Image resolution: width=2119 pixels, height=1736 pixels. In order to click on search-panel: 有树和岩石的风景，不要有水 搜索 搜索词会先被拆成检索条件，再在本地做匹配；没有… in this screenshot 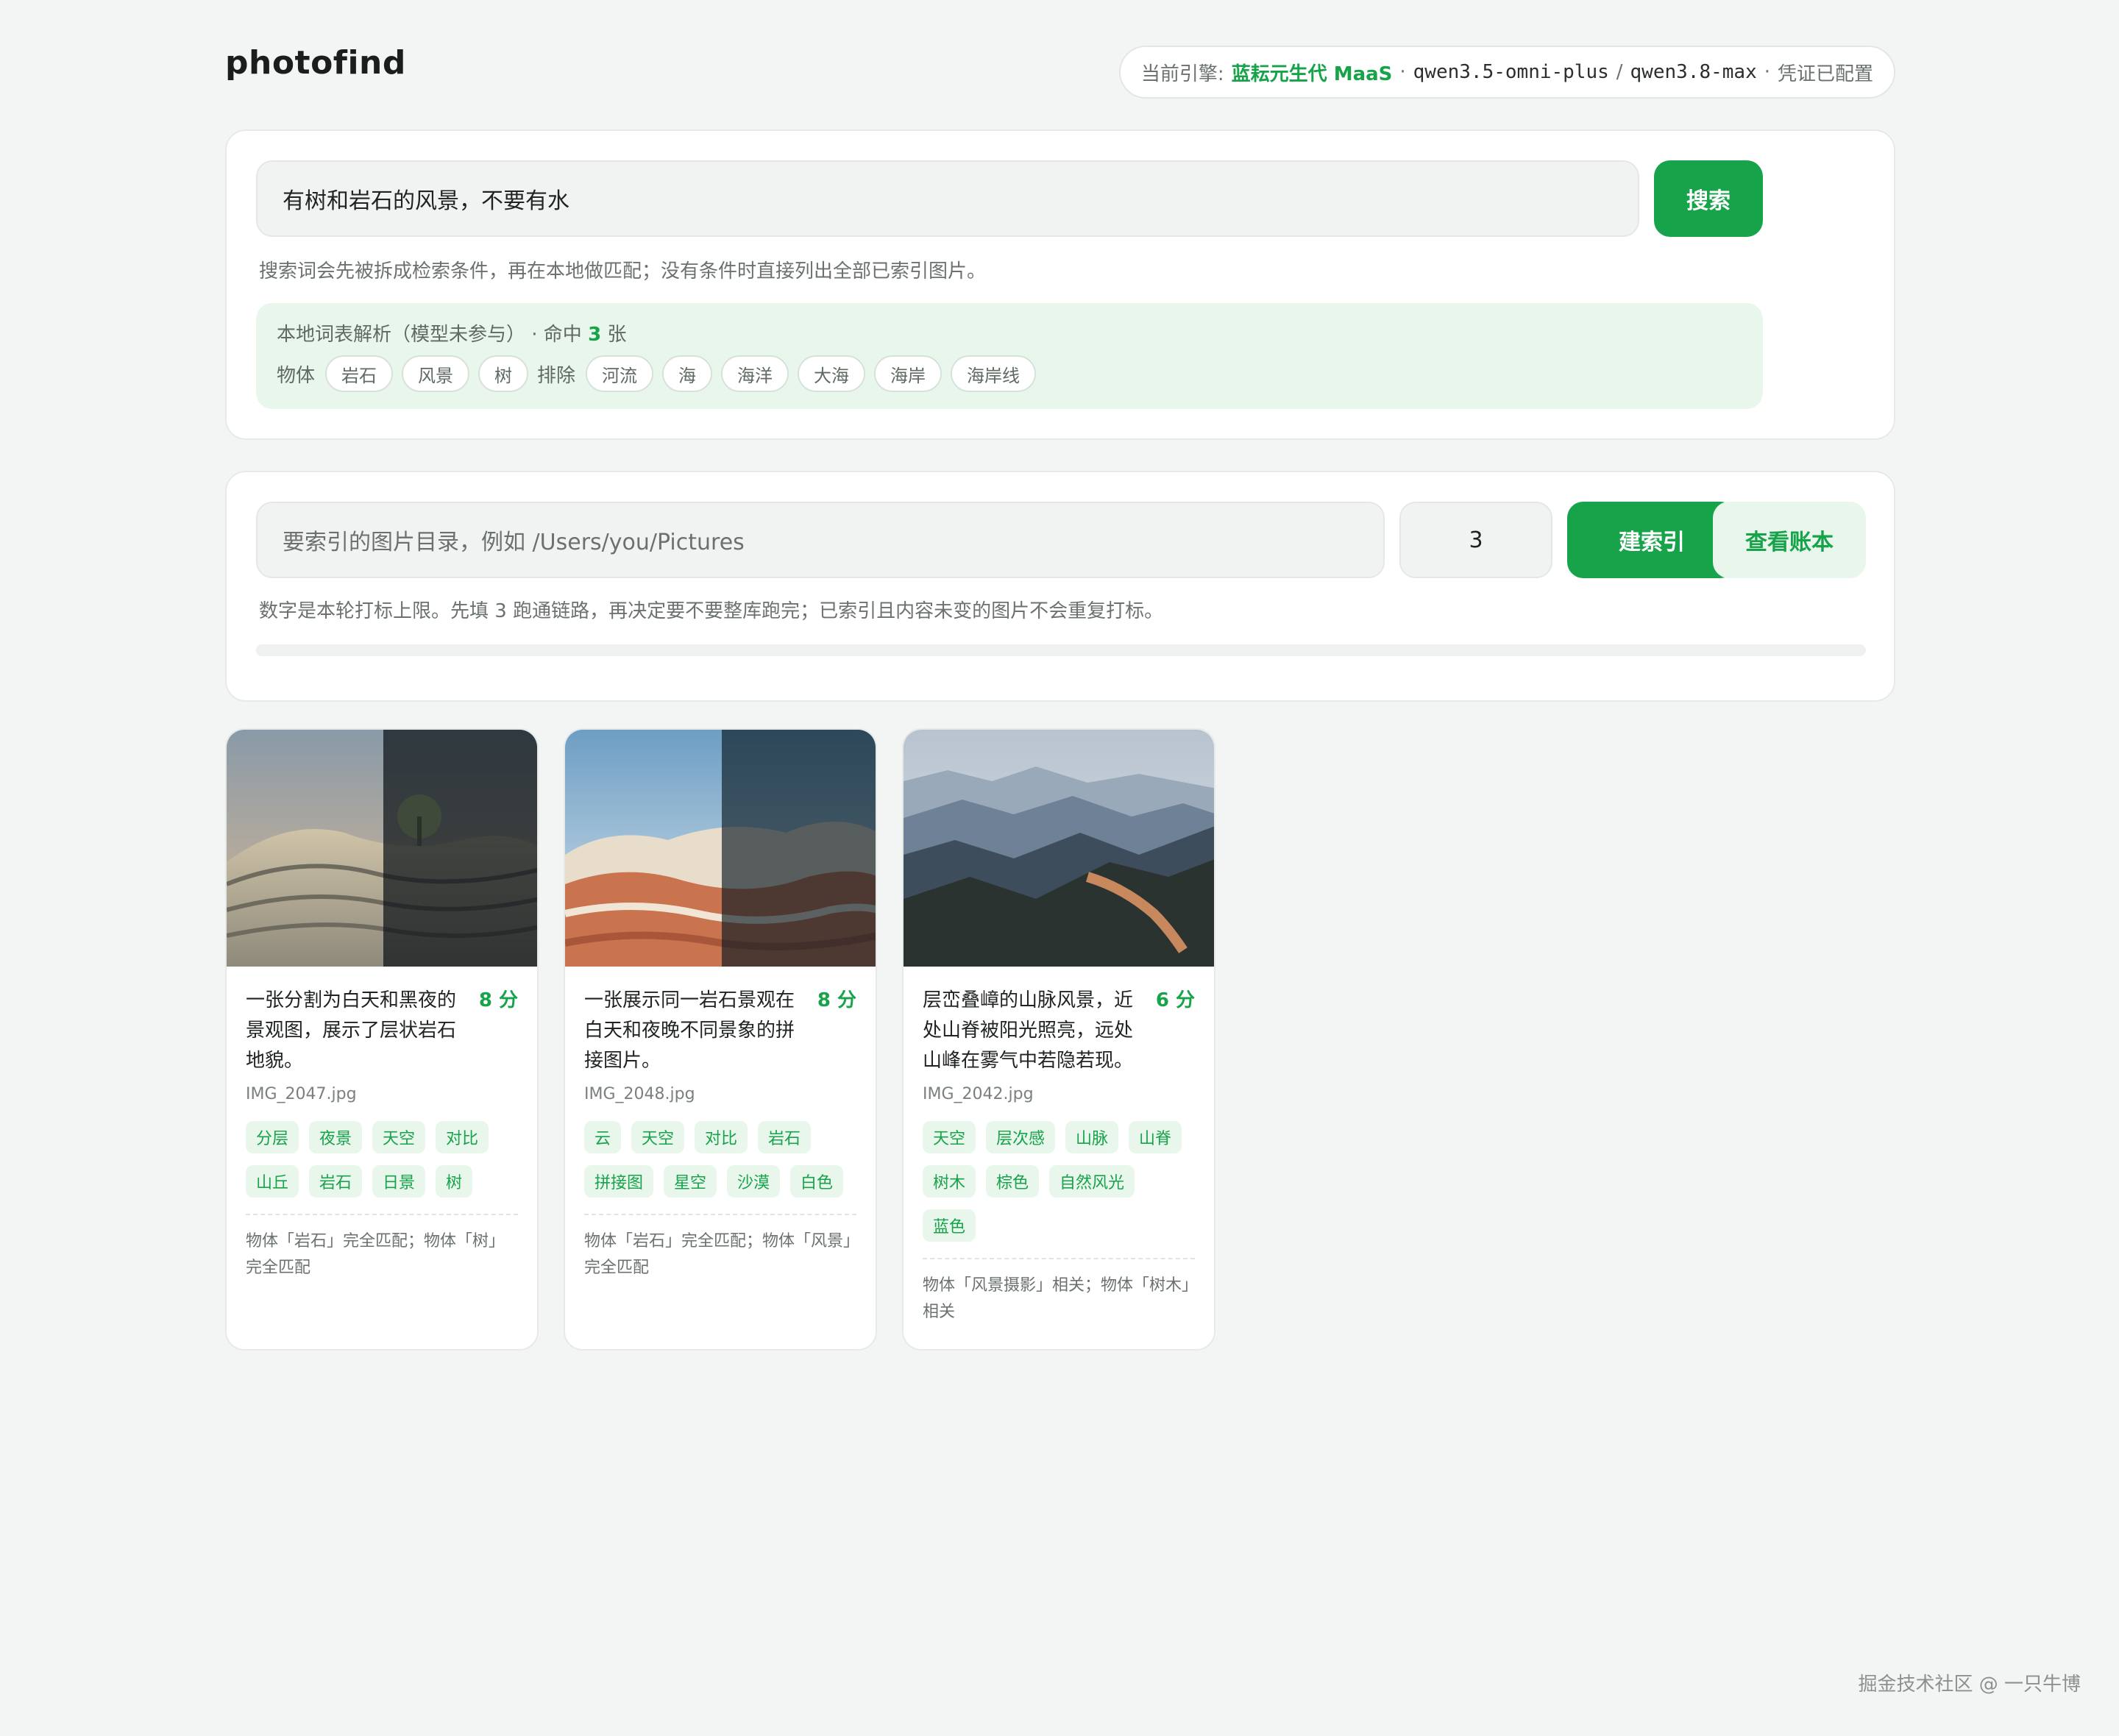, I will do `click(1060, 284)`.